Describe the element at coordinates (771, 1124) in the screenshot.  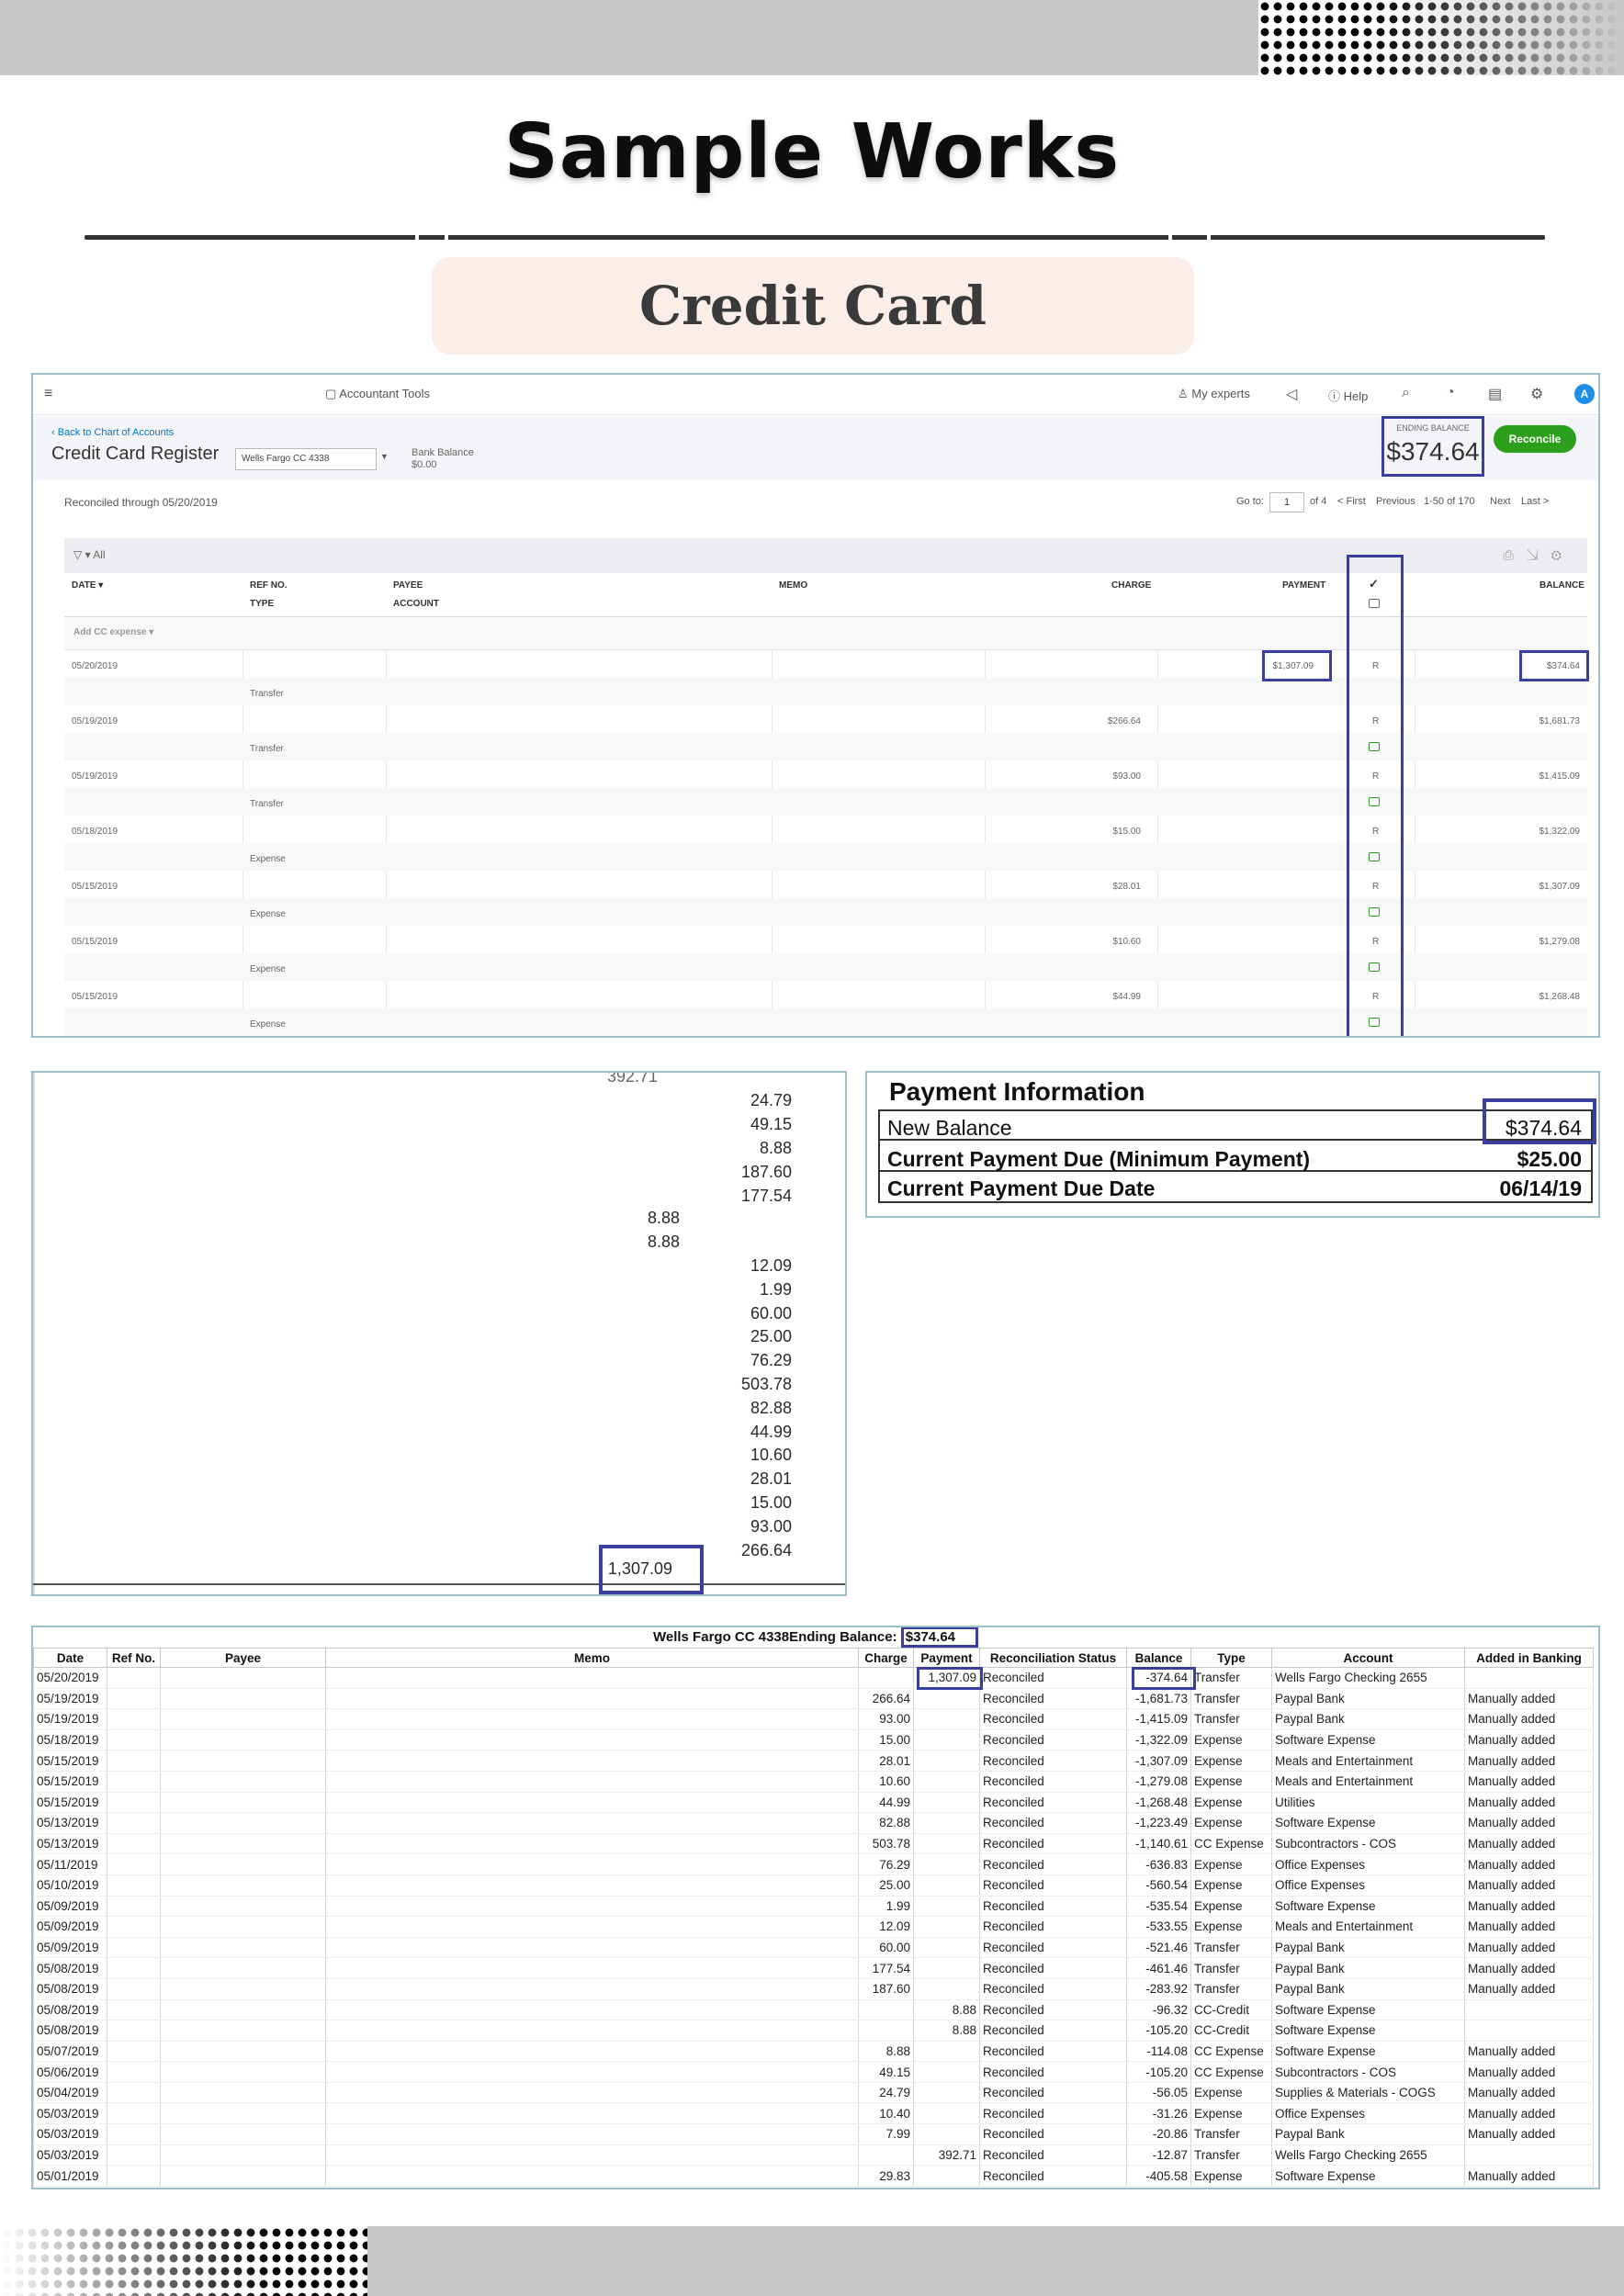
I see `statement-amount: 49.15` at that location.